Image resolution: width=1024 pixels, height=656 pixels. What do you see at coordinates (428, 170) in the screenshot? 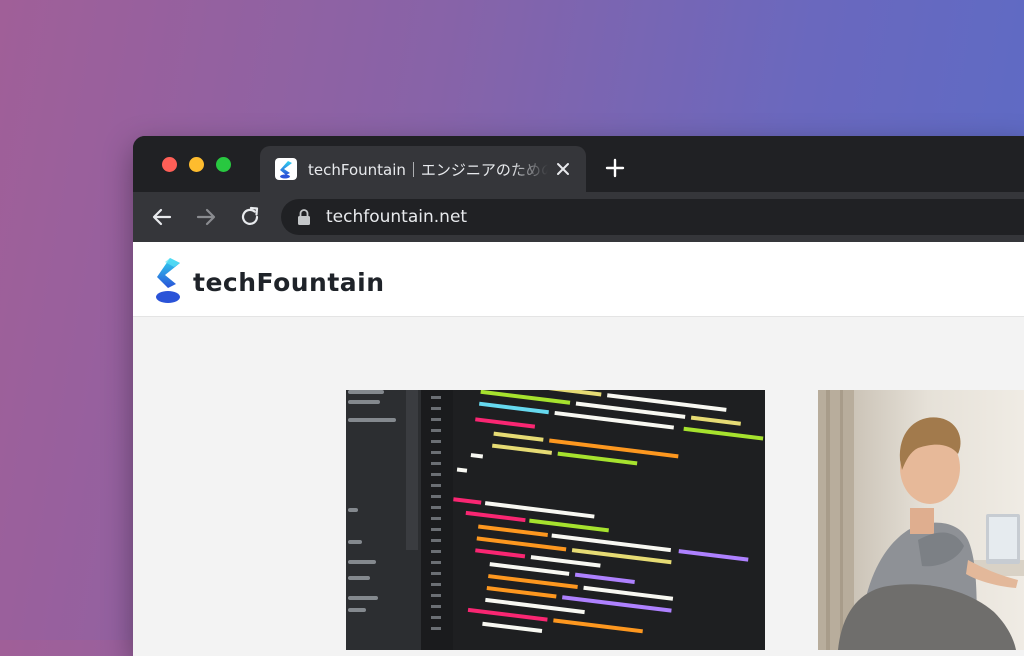
I see `tab-title: techFountain｜エンジニアのための` at bounding box center [428, 170].